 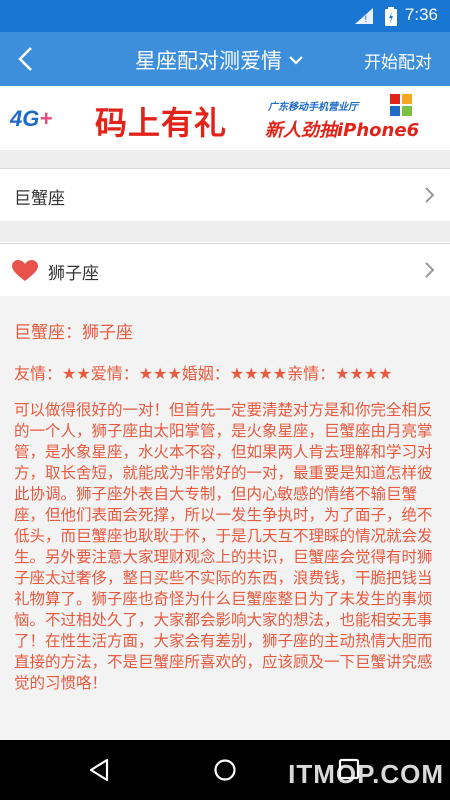 I want to click on banner-main-text: 码上有礼, so click(x=161, y=123).